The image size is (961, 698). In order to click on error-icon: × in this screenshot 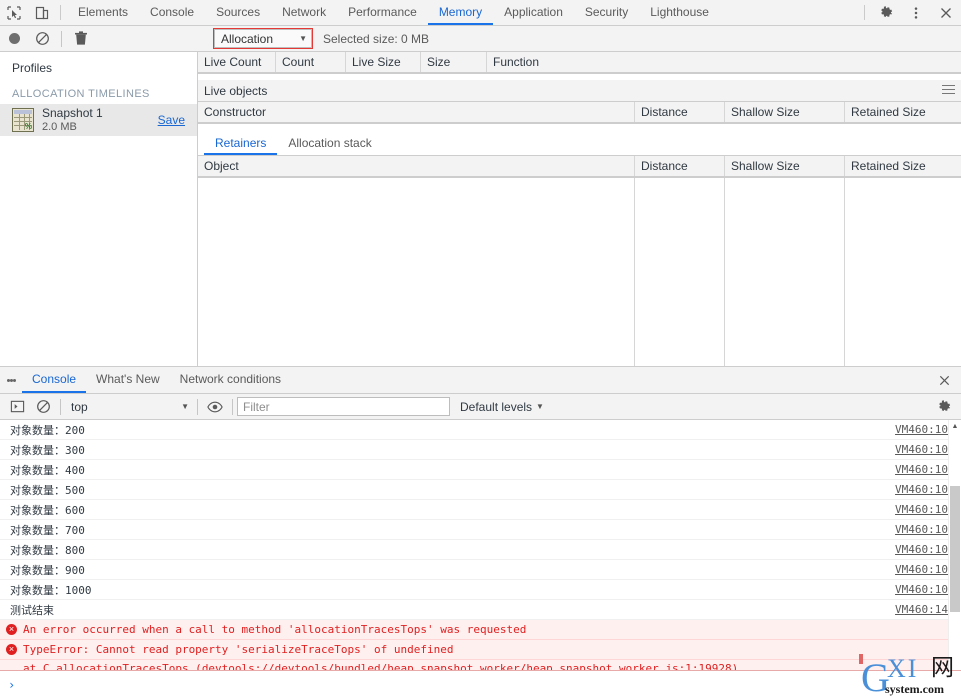, I will do `click(11, 629)`.